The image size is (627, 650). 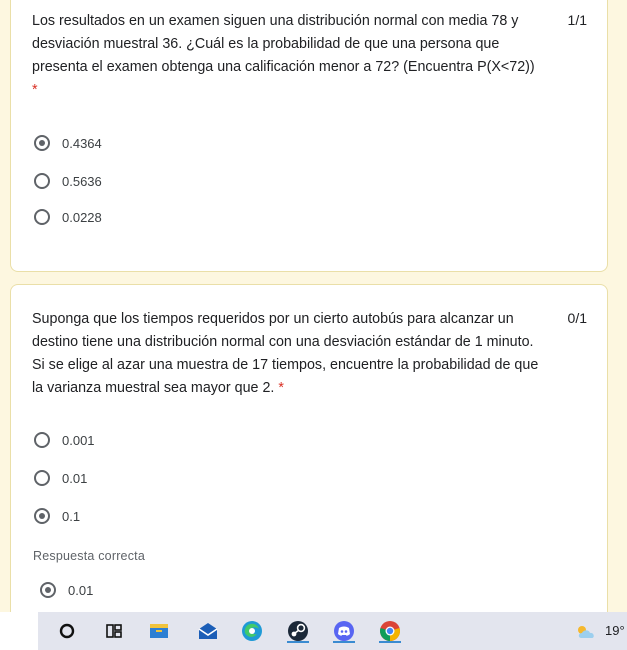 I want to click on question-1-score: 1/1, so click(x=577, y=20).